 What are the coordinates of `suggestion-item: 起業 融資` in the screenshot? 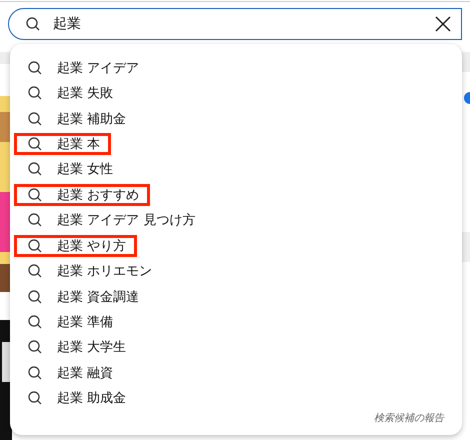 It's located at (65, 373).